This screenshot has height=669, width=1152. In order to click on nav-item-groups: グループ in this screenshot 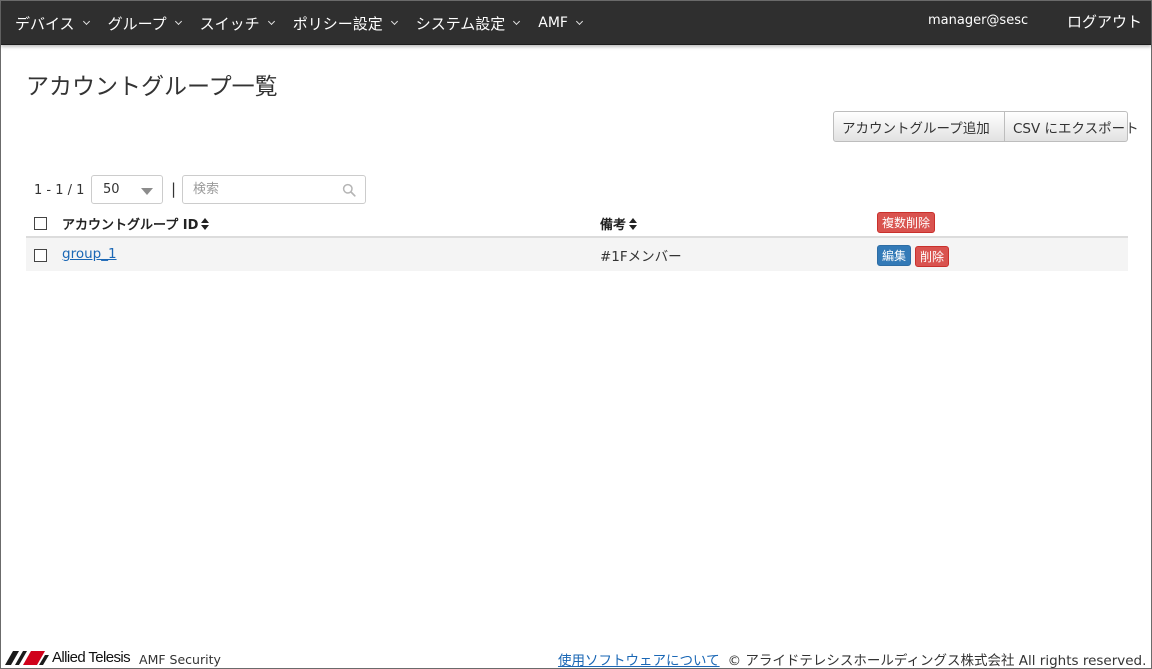, I will do `click(144, 23)`.